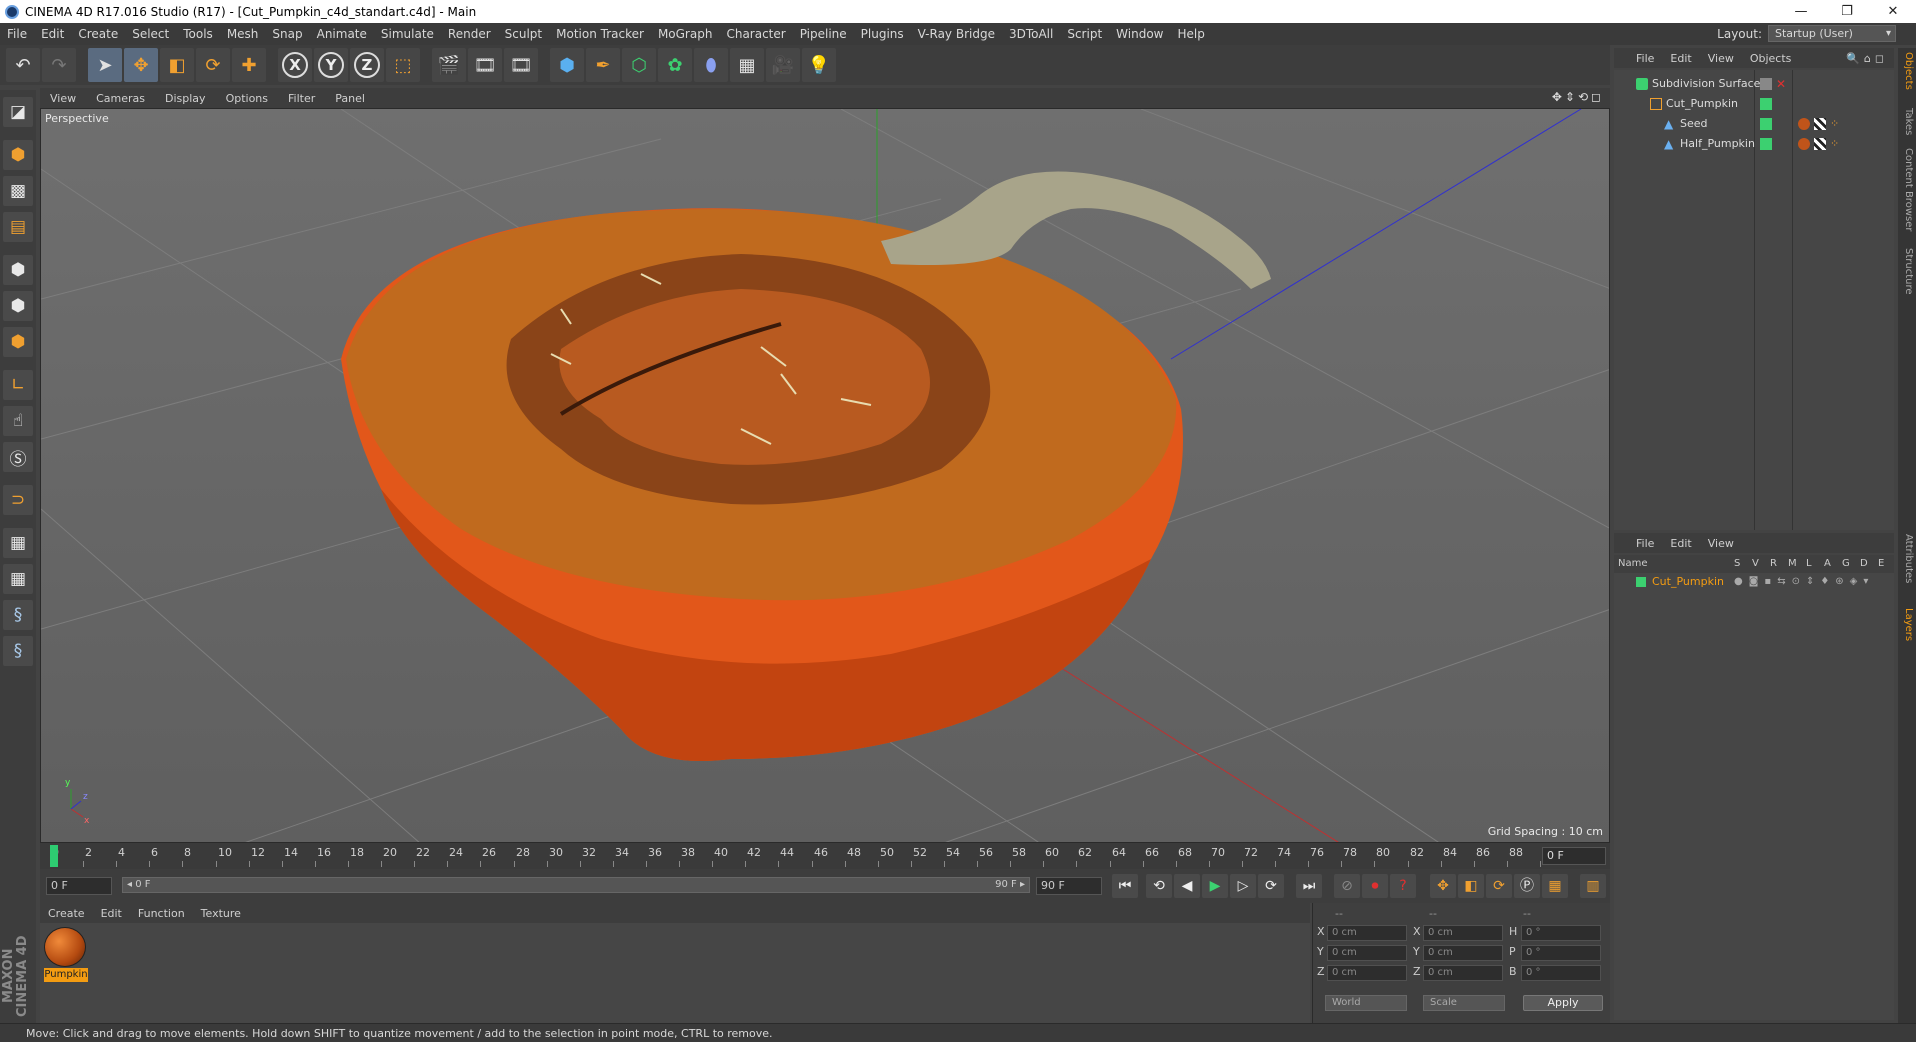 The height and width of the screenshot is (1042, 1916). What do you see at coordinates (111, 913) in the screenshot?
I see `material-menu-edit: Edit` at bounding box center [111, 913].